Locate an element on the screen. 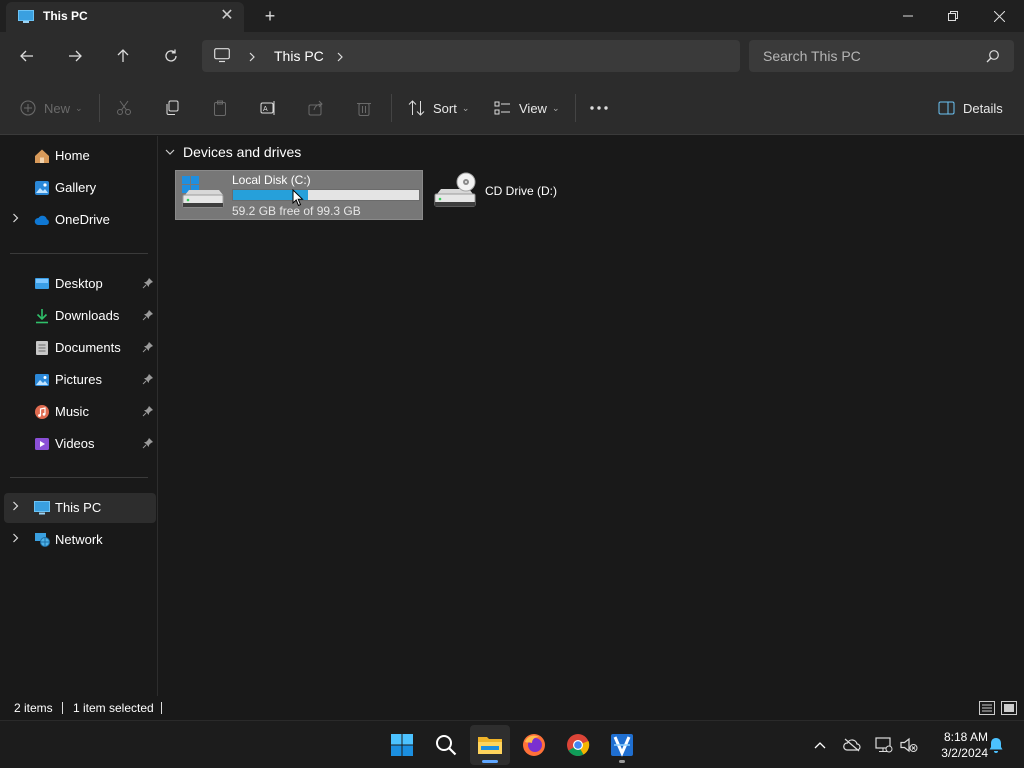 This screenshot has height=768, width=1024. arrow-up-icon is located at coordinates (123, 55).